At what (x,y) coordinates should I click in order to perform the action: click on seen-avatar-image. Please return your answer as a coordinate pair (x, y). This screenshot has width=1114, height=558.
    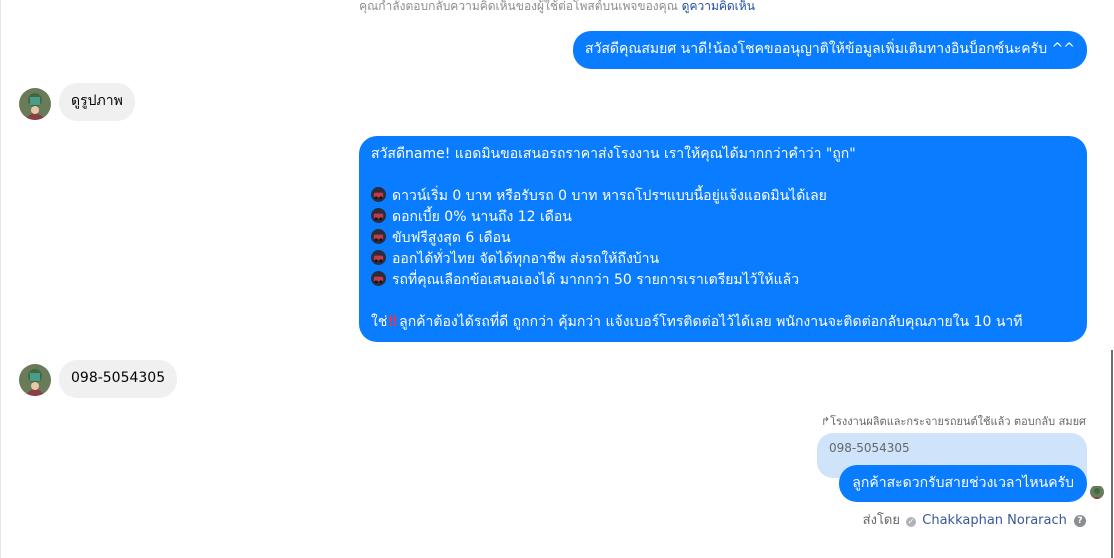
    Looking at the image, I should click on (1097, 492).